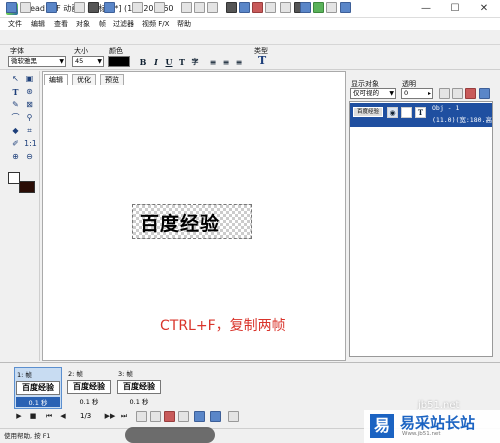 This screenshot has width=500, height=443. Describe the element at coordinates (29, 92) in the screenshot. I see `transform-tool-icon: ⊛` at that location.